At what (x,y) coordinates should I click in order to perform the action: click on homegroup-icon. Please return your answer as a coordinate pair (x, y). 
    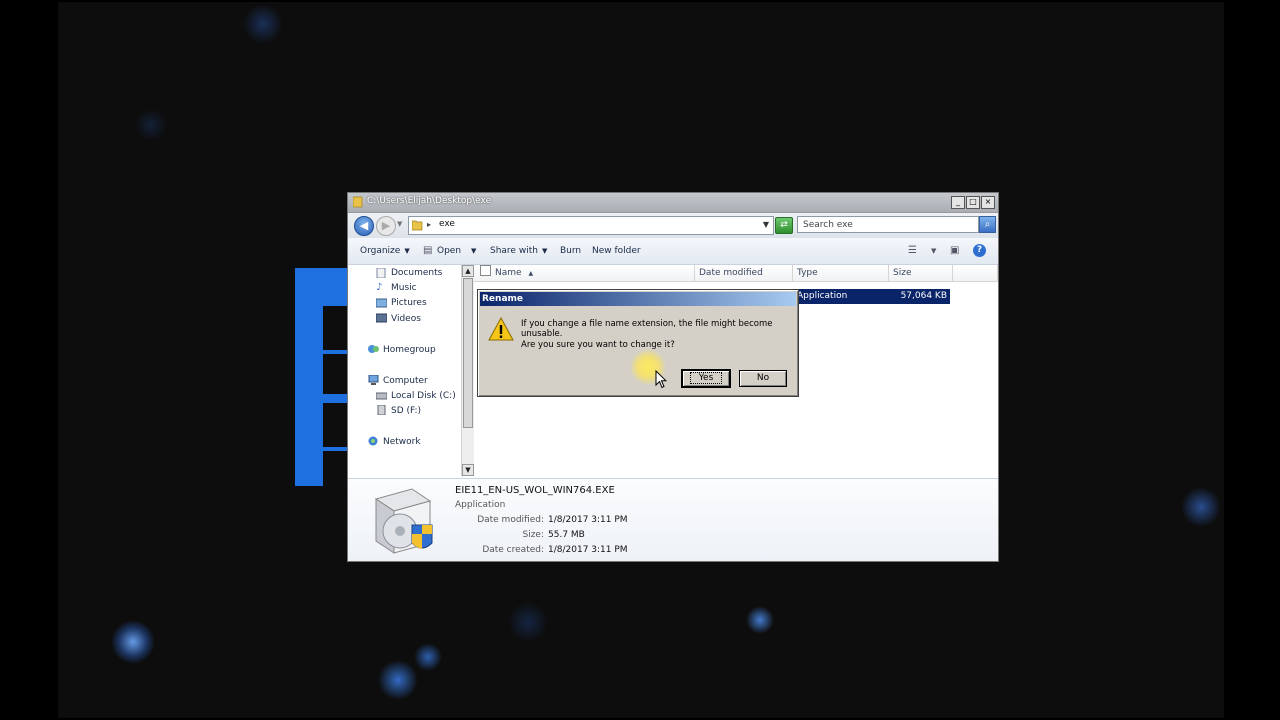
    Looking at the image, I should click on (373, 349).